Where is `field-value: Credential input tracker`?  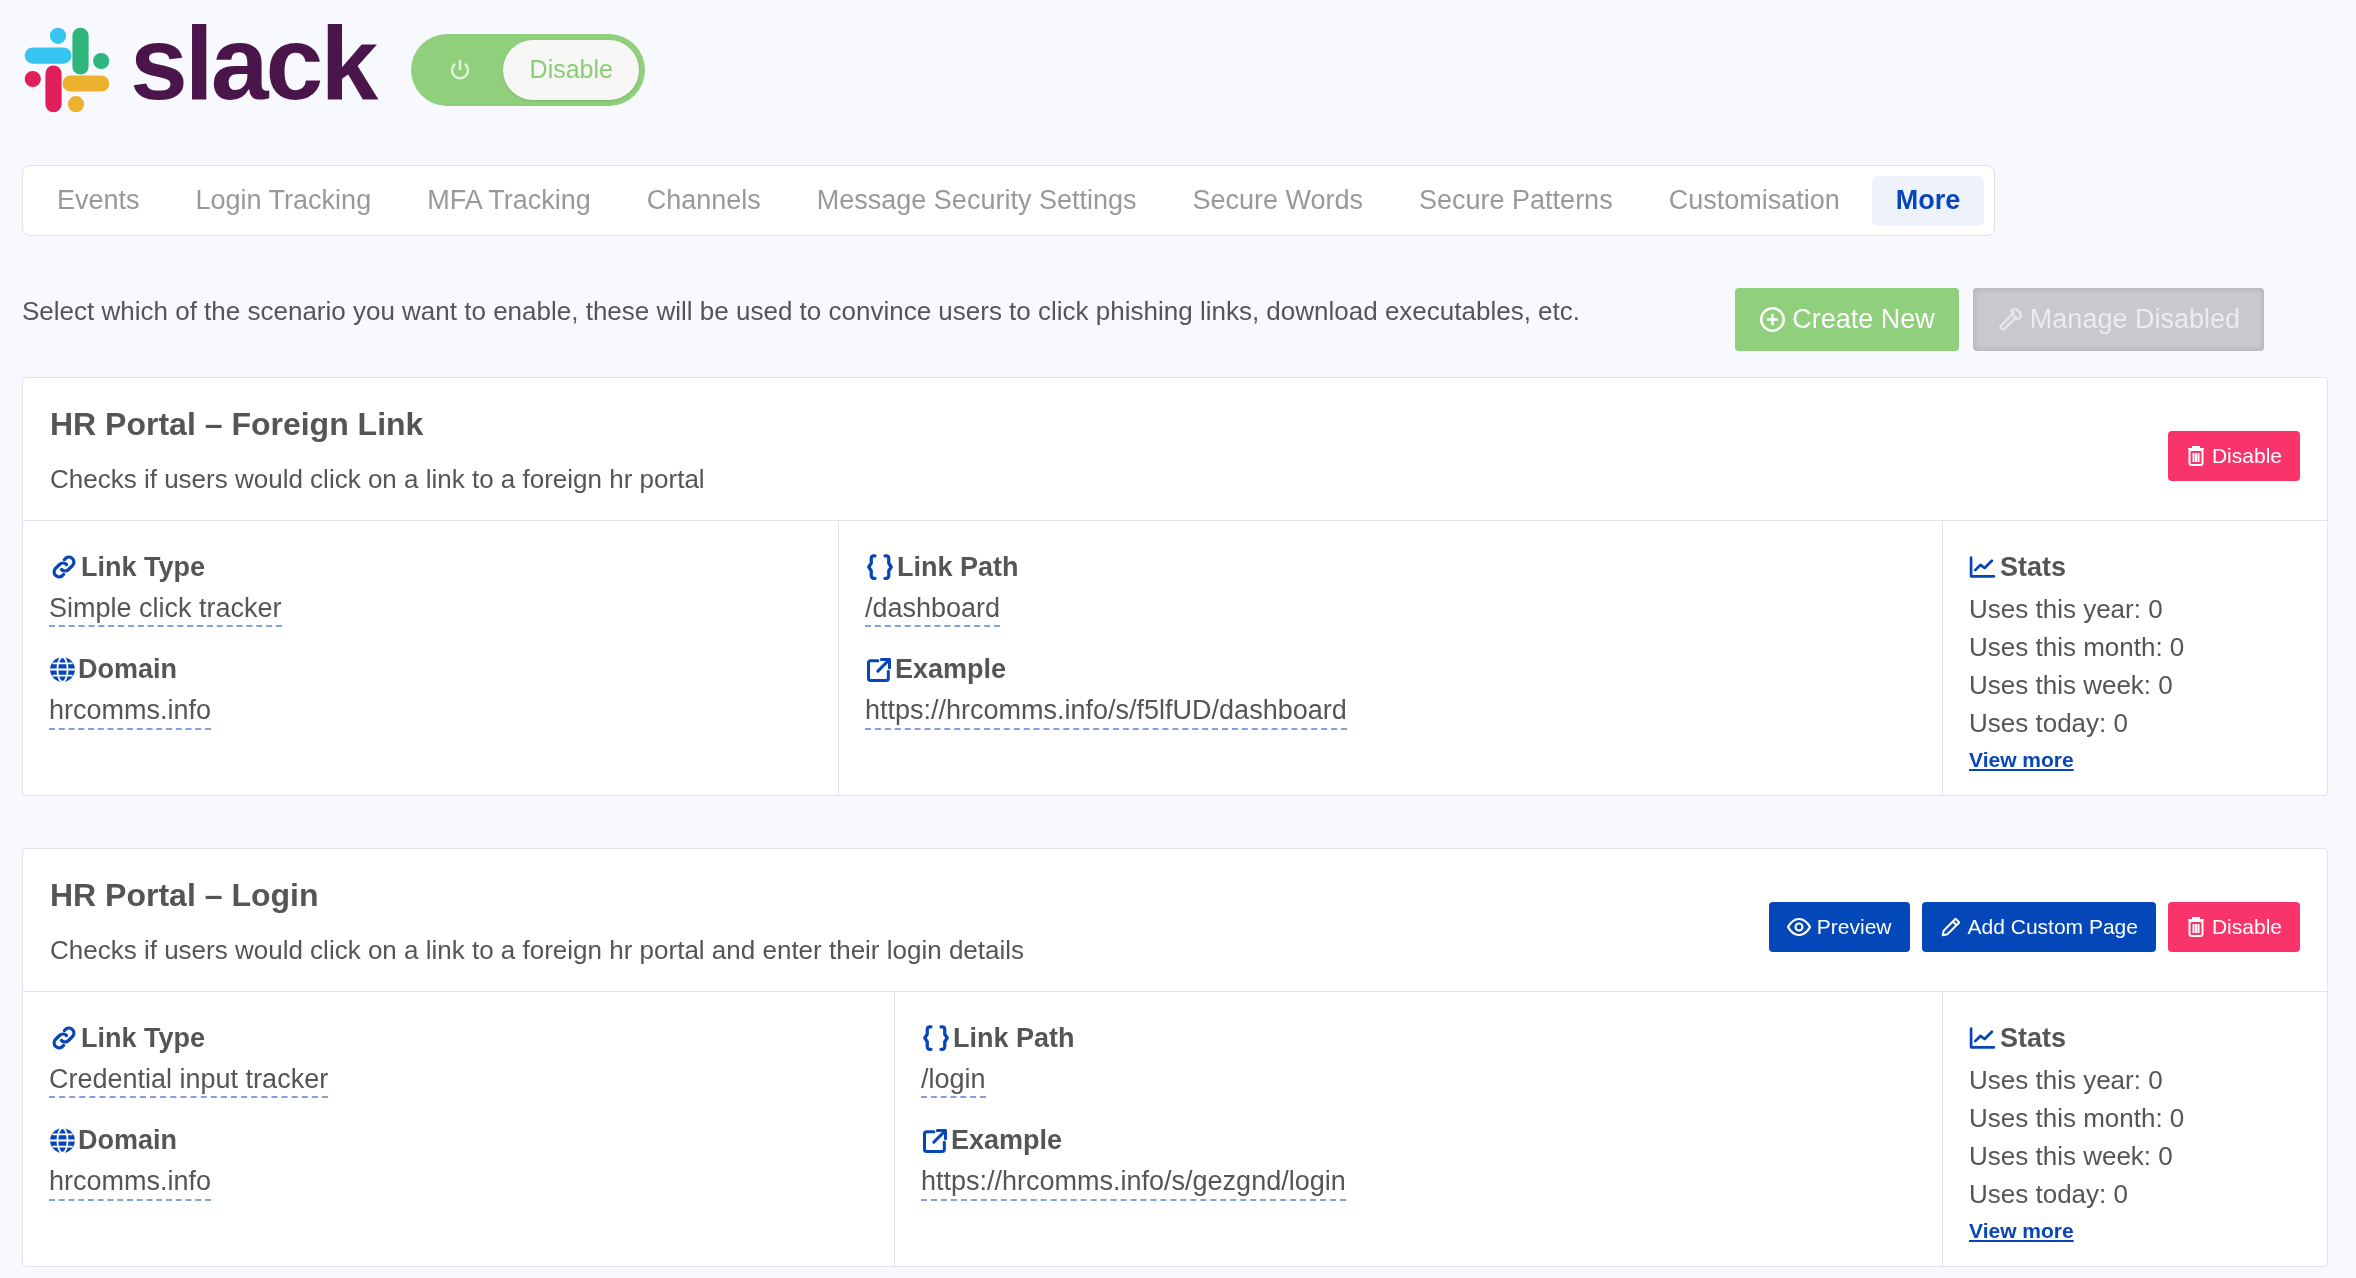 field-value: Credential input tracker is located at coordinates (189, 1080).